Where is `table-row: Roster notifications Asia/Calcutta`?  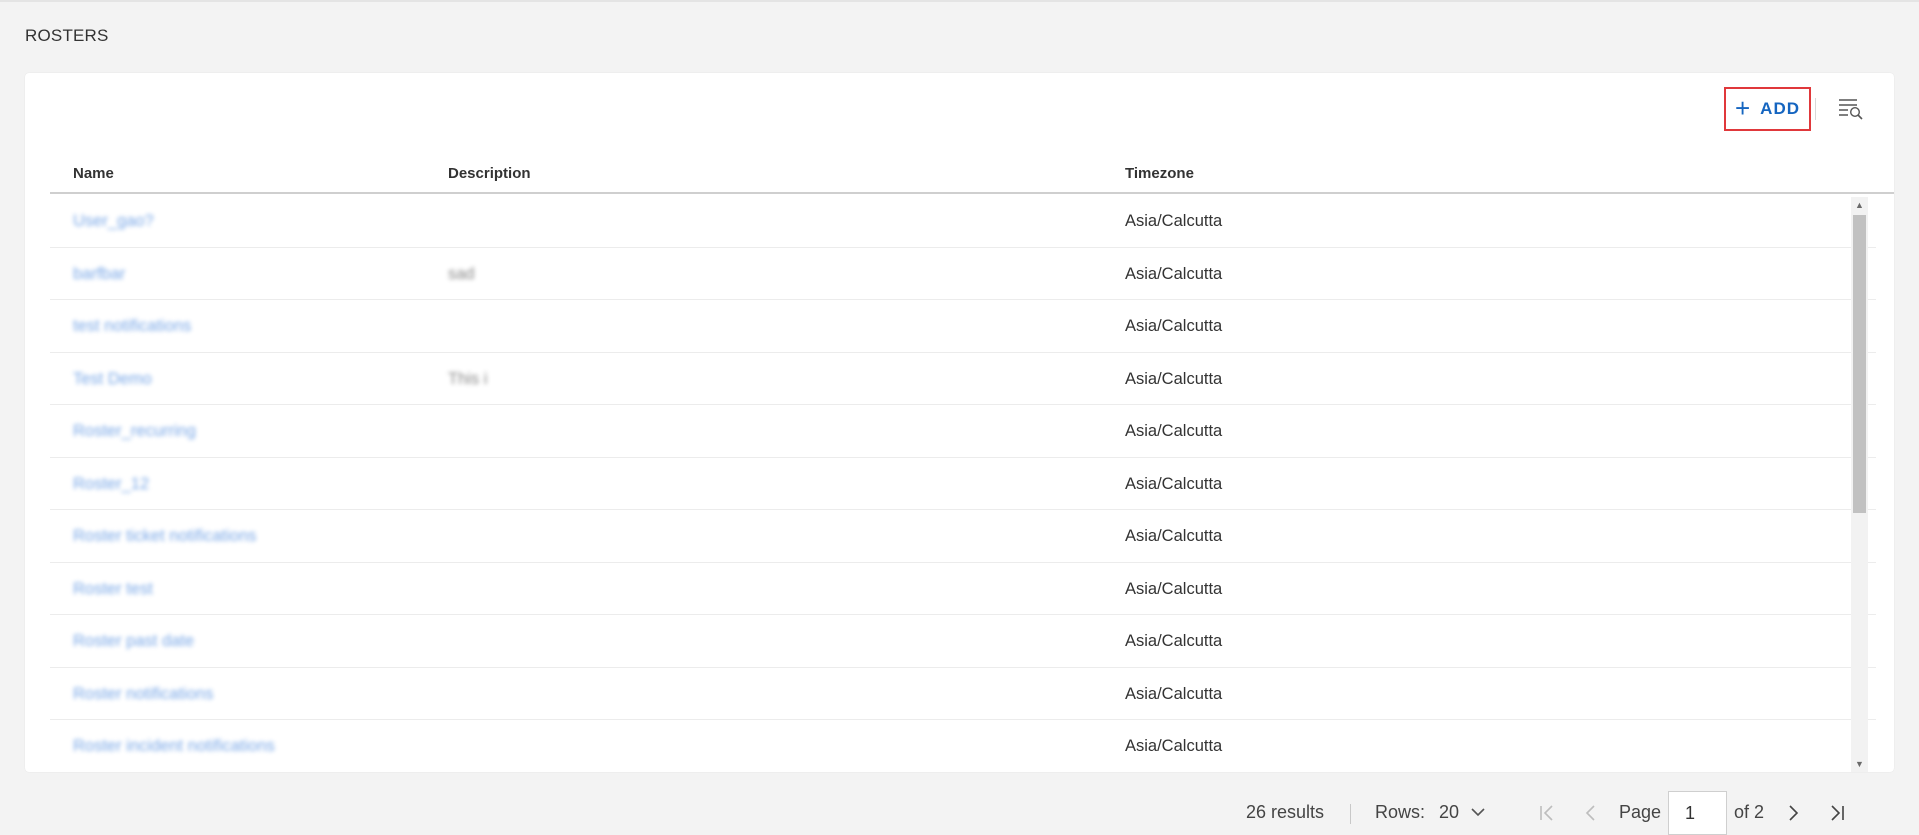
table-row: Roster notifications Asia/Calcutta is located at coordinates (963, 694).